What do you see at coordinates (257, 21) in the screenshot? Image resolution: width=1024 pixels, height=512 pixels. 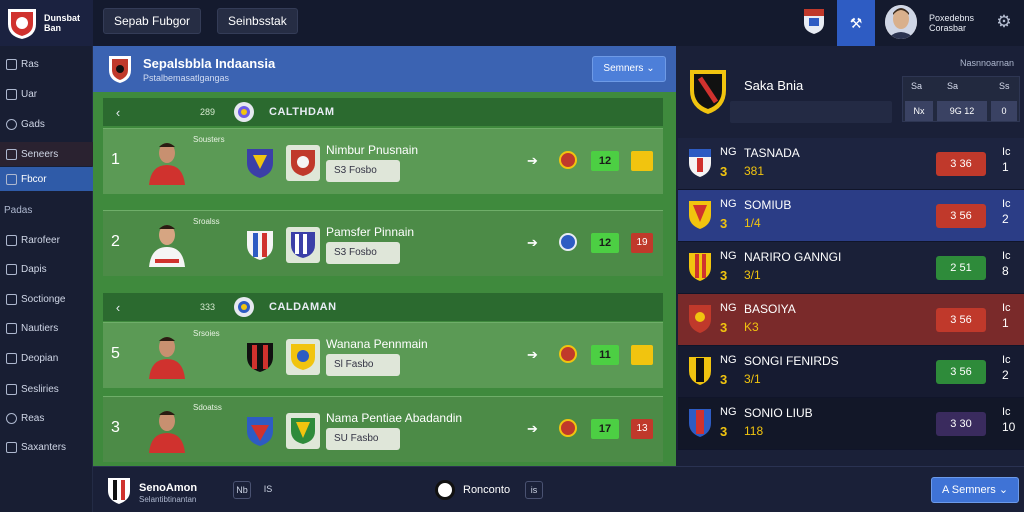 I see `top-button-2: Seinbsstak` at bounding box center [257, 21].